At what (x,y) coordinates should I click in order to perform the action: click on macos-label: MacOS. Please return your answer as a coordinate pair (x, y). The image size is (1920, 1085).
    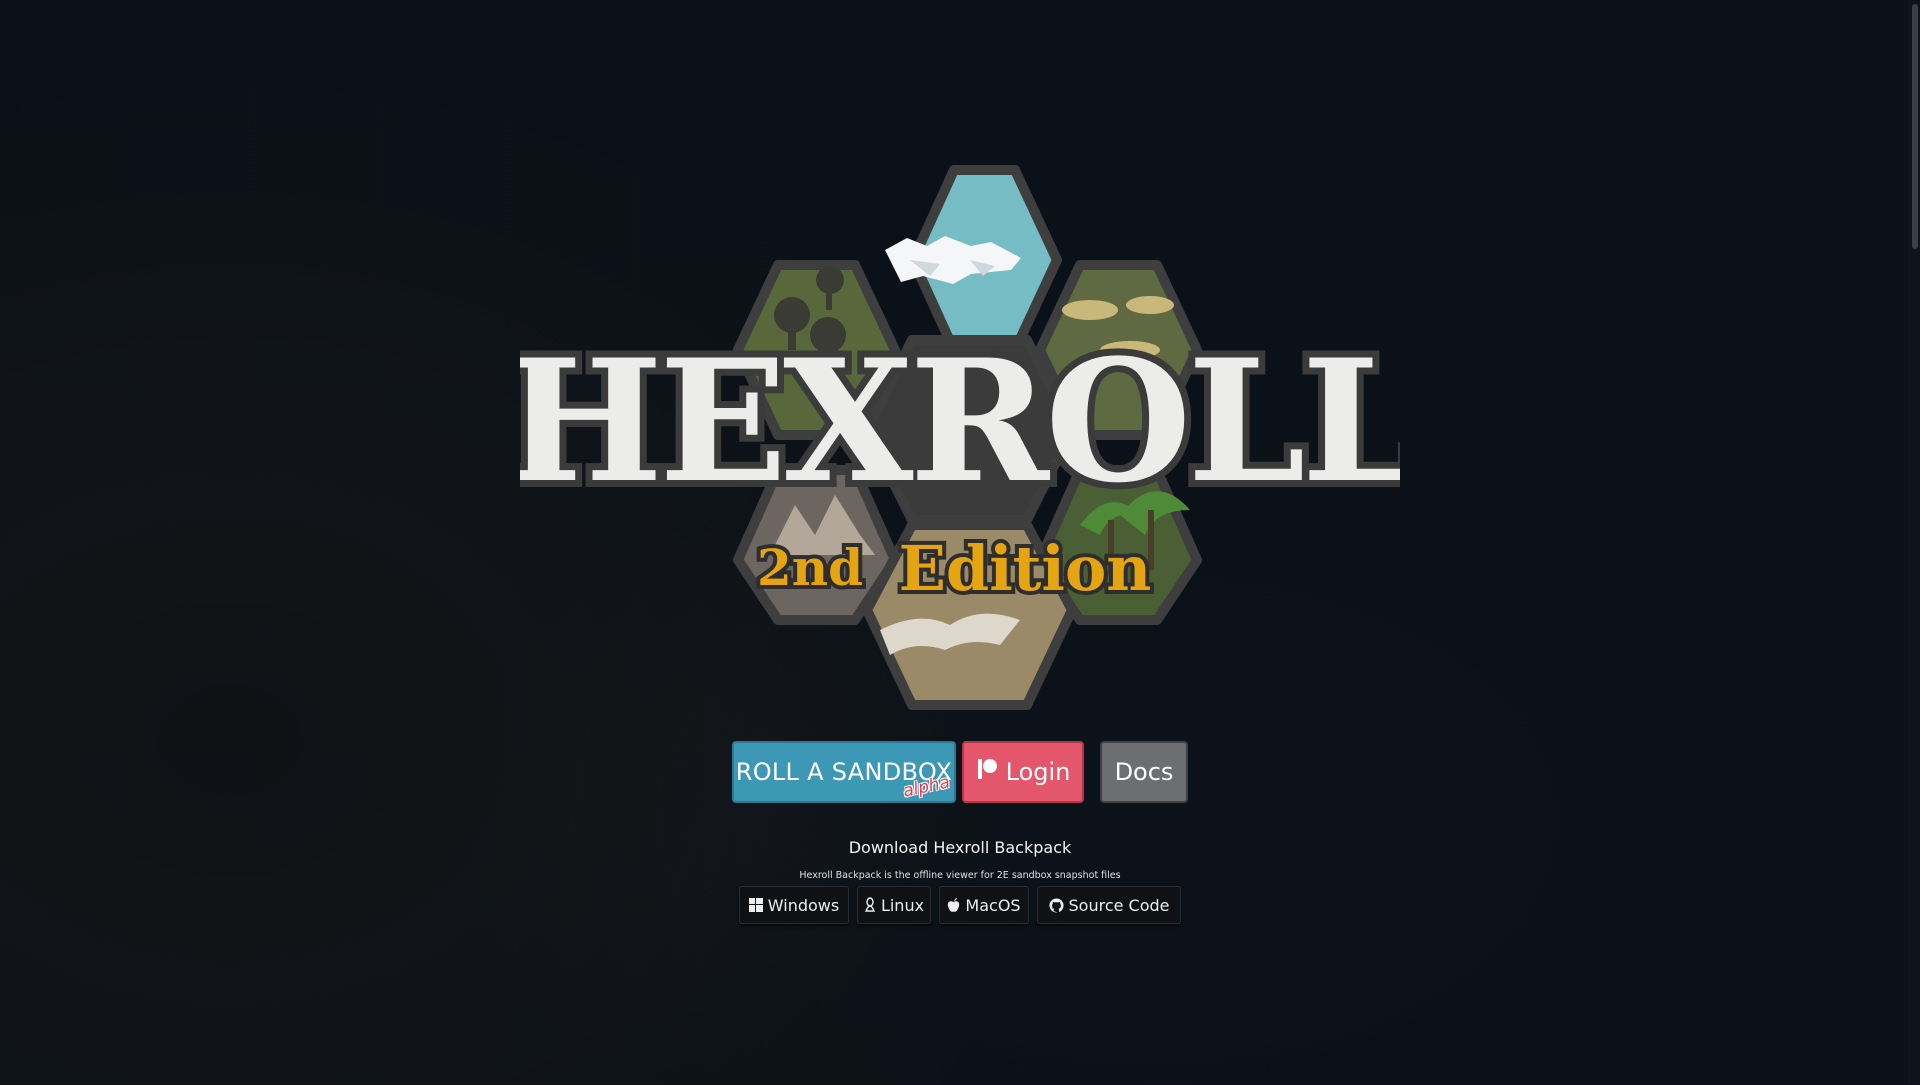
    Looking at the image, I should click on (993, 905).